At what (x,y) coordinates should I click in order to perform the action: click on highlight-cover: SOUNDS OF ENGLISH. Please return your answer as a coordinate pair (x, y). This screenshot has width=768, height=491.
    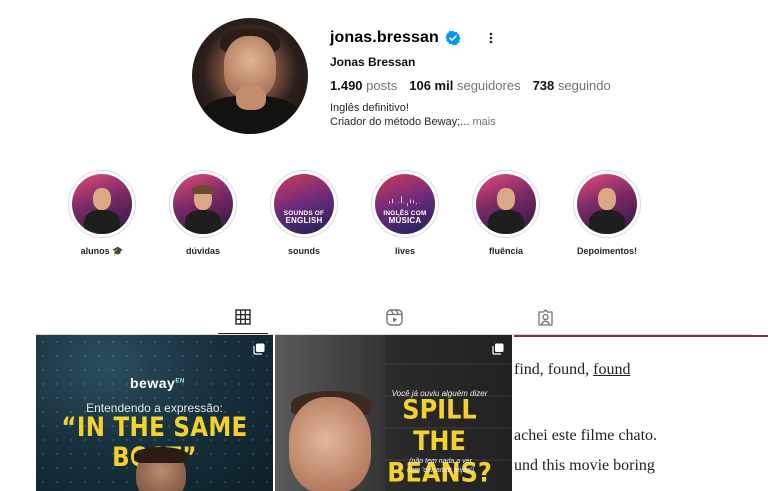
    Looking at the image, I should click on (304, 204).